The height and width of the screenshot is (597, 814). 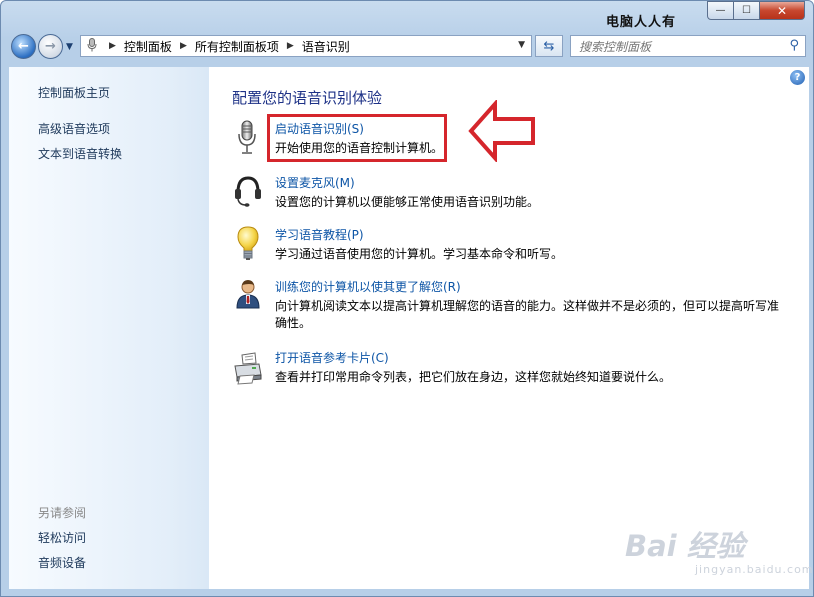 What do you see at coordinates (69, 47) in the screenshot?
I see `recent-pages-dropdown: ▼` at bounding box center [69, 47].